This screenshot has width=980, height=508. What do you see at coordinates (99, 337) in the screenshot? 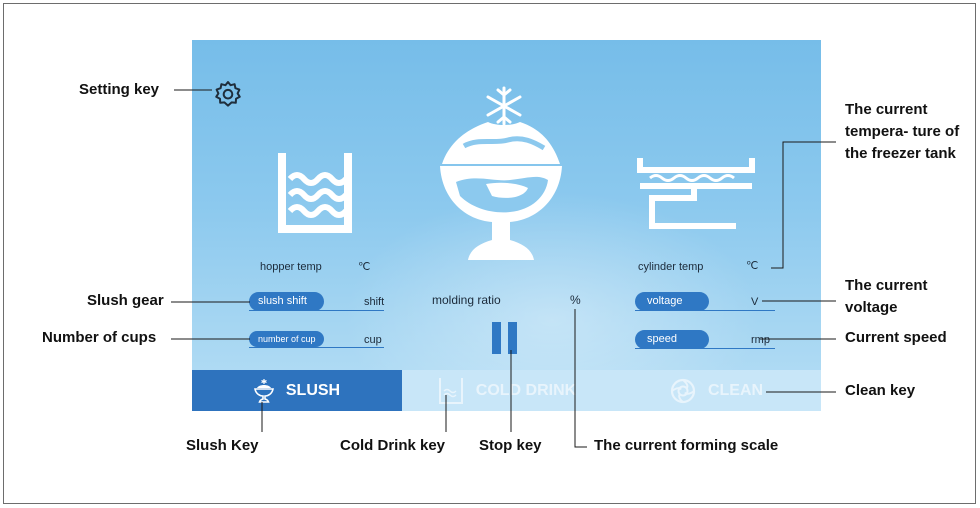
I see `annotation-number-of-cups: Number of cups` at bounding box center [99, 337].